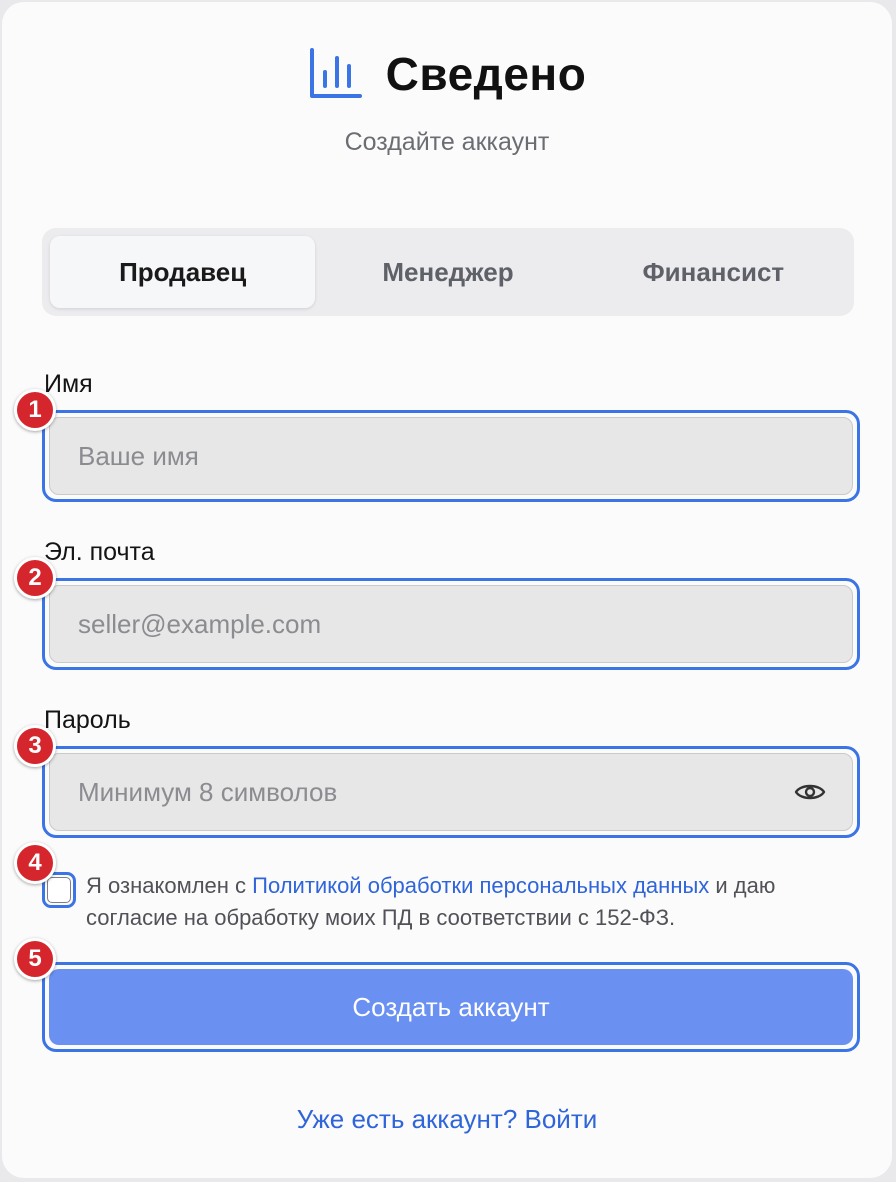 This screenshot has height=1182, width=896. Describe the element at coordinates (486, 74) in the screenshot. I see `brand-name: Сведено` at that location.